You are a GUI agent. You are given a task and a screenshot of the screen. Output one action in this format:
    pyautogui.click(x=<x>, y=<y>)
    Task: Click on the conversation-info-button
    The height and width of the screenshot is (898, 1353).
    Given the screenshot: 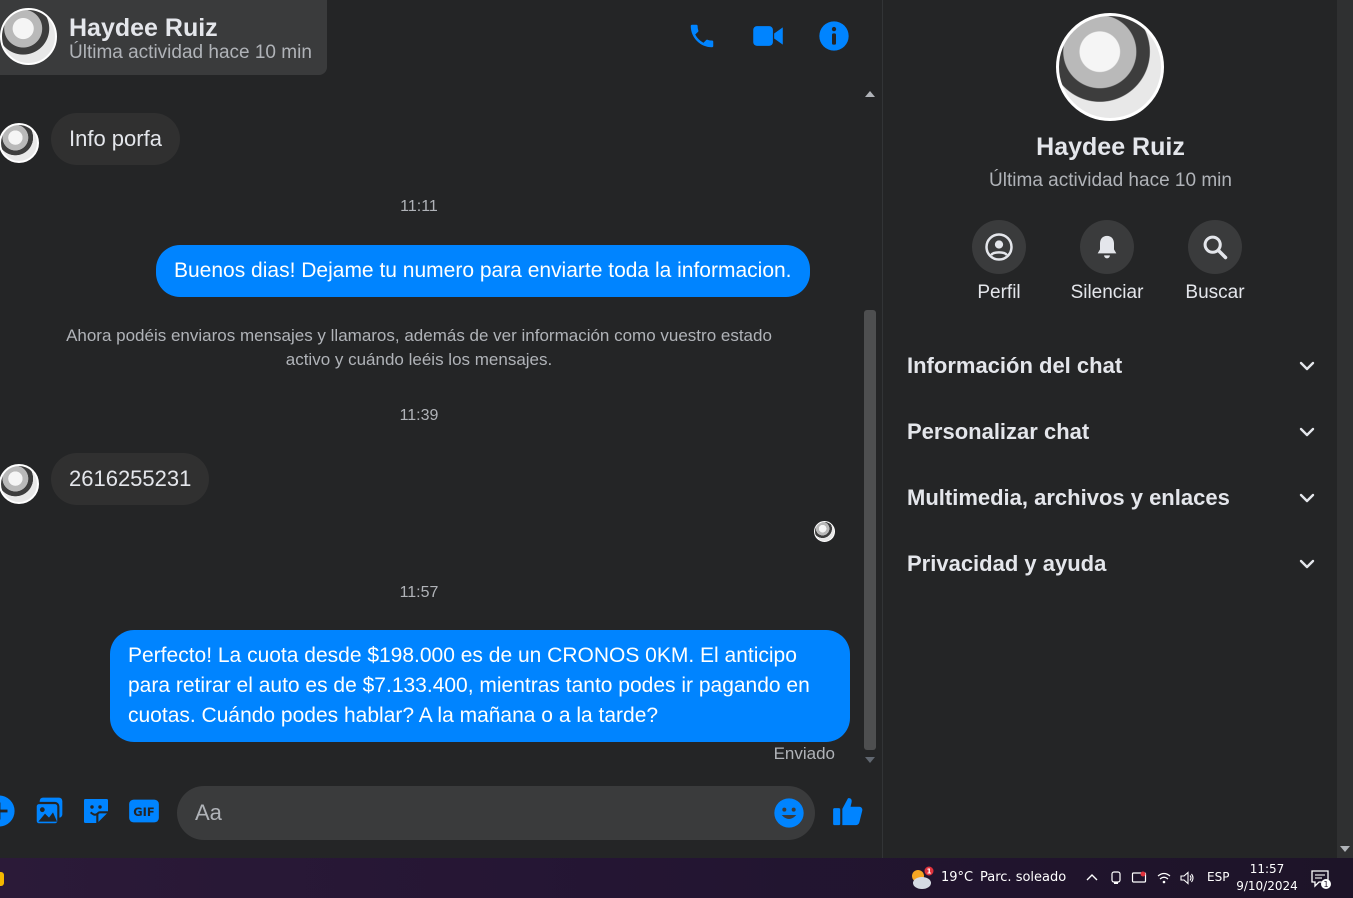 What is the action you would take?
    pyautogui.click(x=834, y=36)
    